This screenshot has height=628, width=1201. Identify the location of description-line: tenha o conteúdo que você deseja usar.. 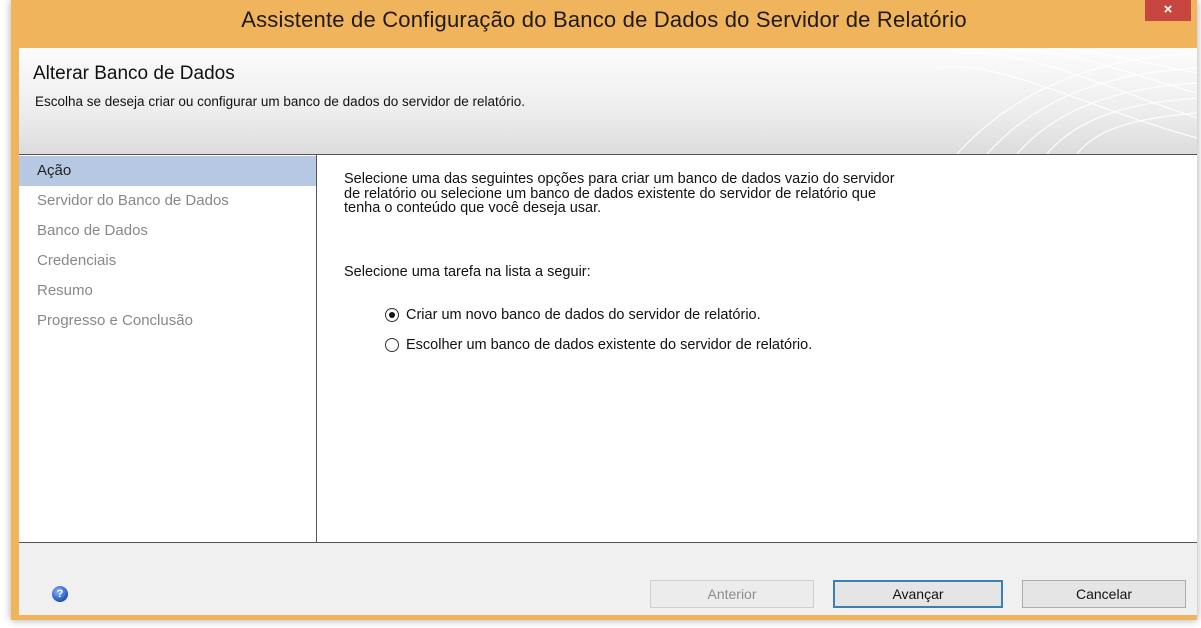
(473, 208).